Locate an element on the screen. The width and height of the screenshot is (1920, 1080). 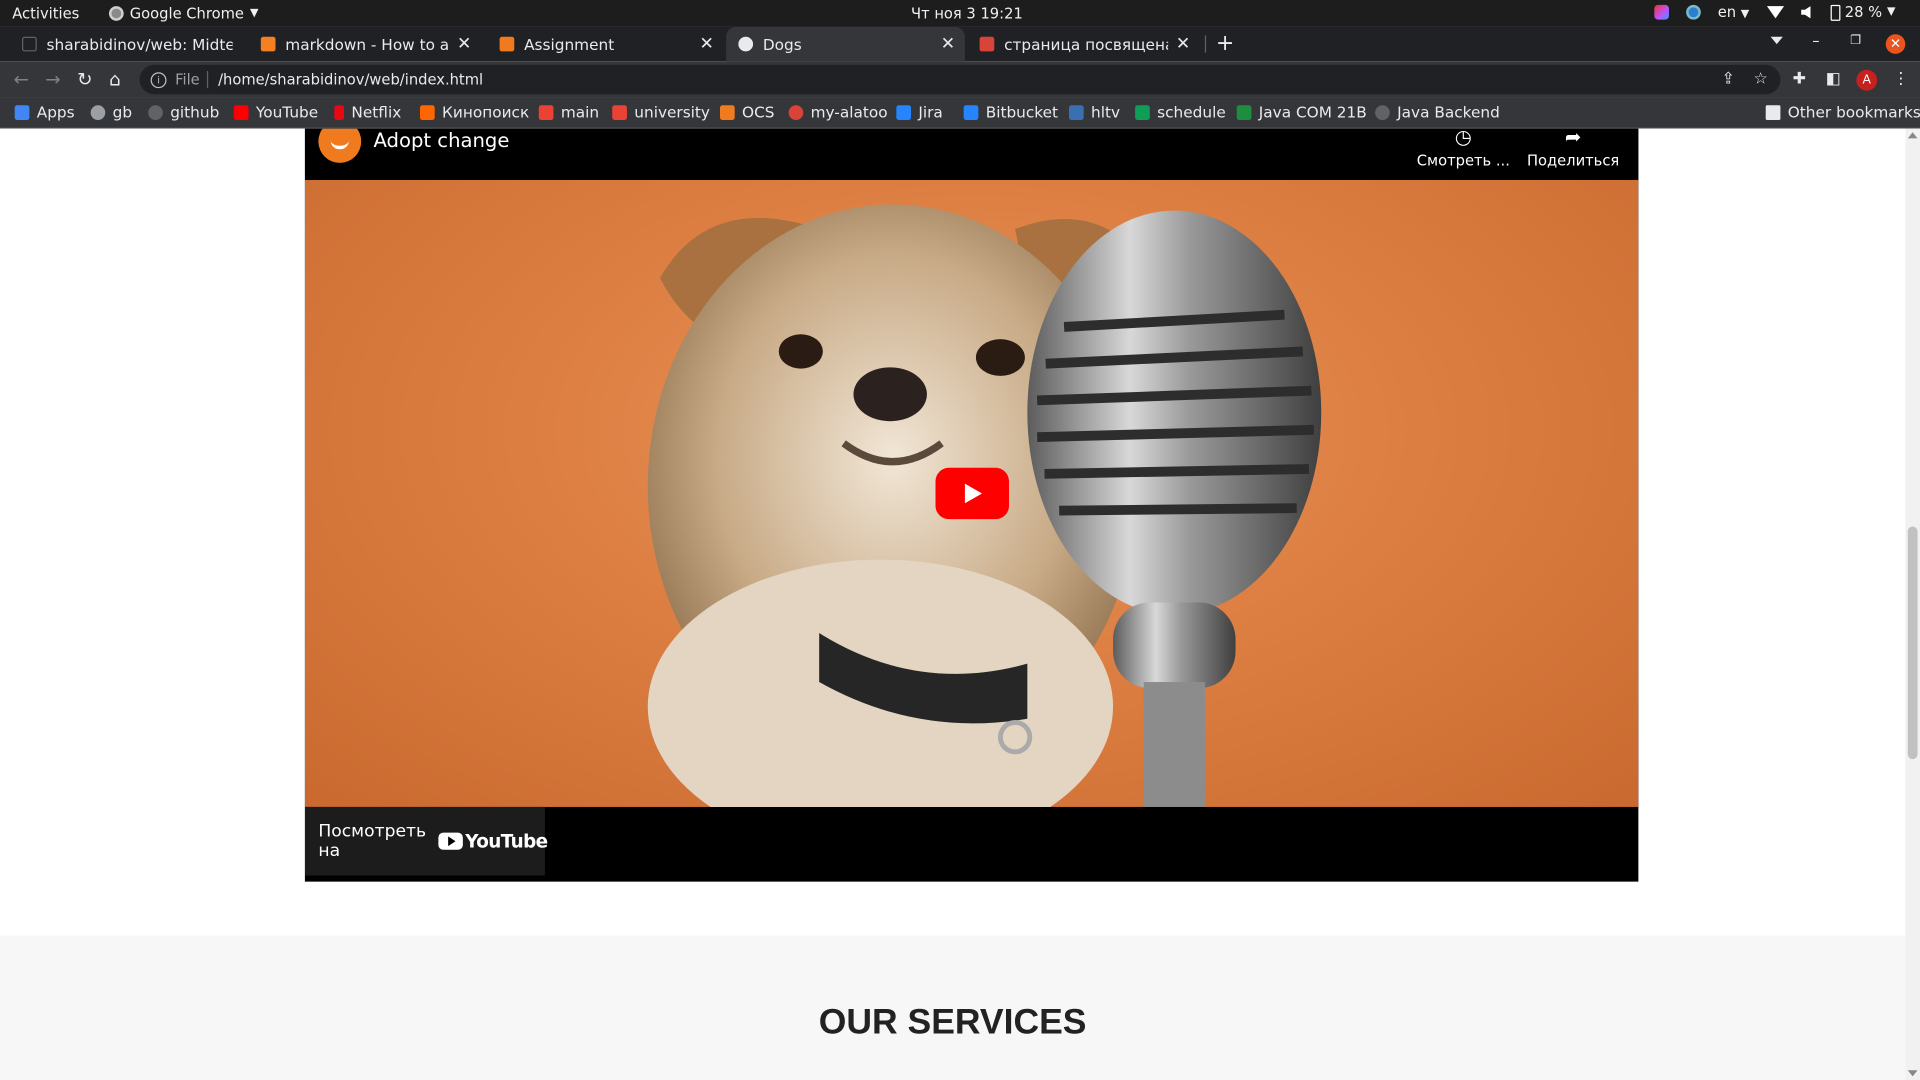
stackoverflow-icon is located at coordinates (268, 44).